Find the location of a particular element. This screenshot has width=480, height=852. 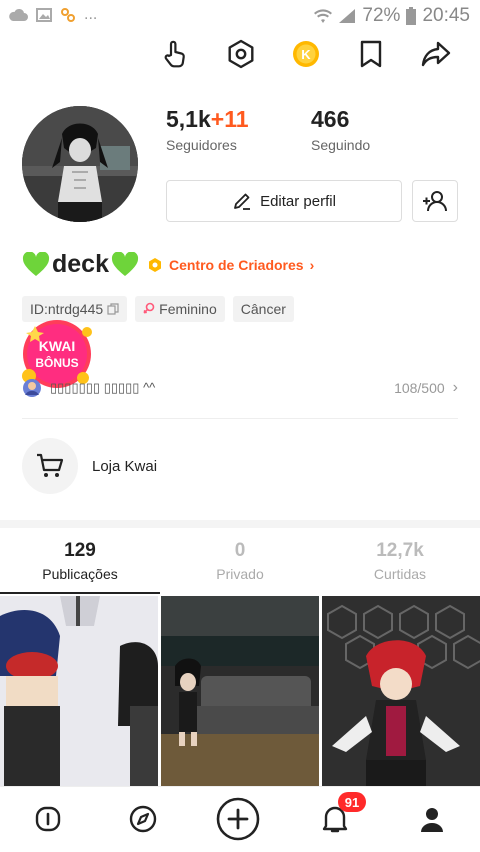

pencil-icon is located at coordinates (242, 201).